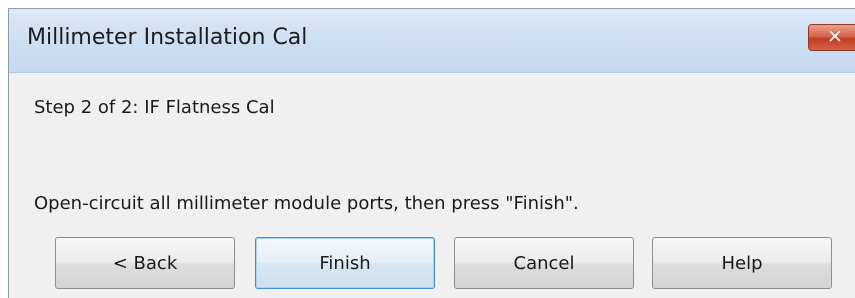 The width and height of the screenshot is (855, 298). I want to click on help-button: Help, so click(742, 263).